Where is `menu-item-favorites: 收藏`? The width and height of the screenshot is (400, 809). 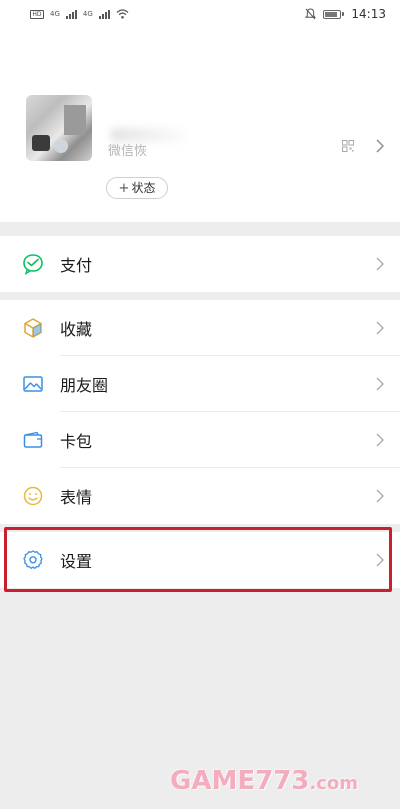
menu-item-favorites: 收藏 is located at coordinates (200, 328).